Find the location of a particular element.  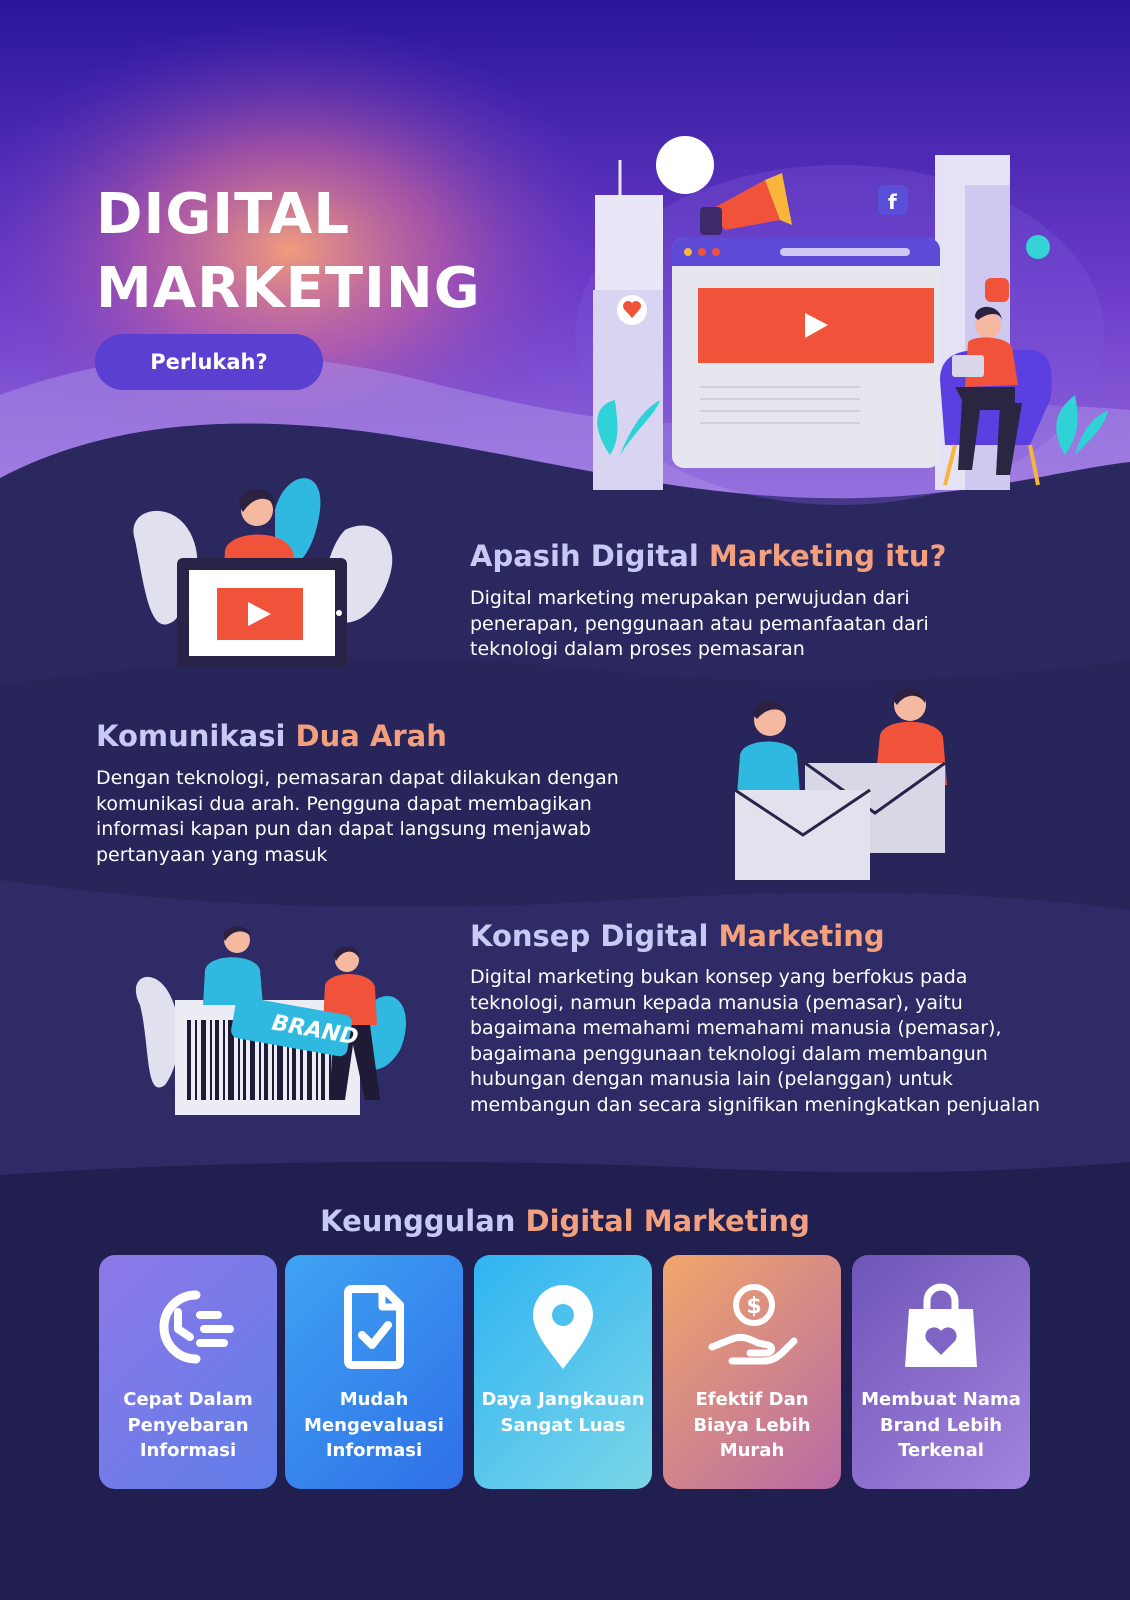

fast-clock-icon is located at coordinates (196, 1327).